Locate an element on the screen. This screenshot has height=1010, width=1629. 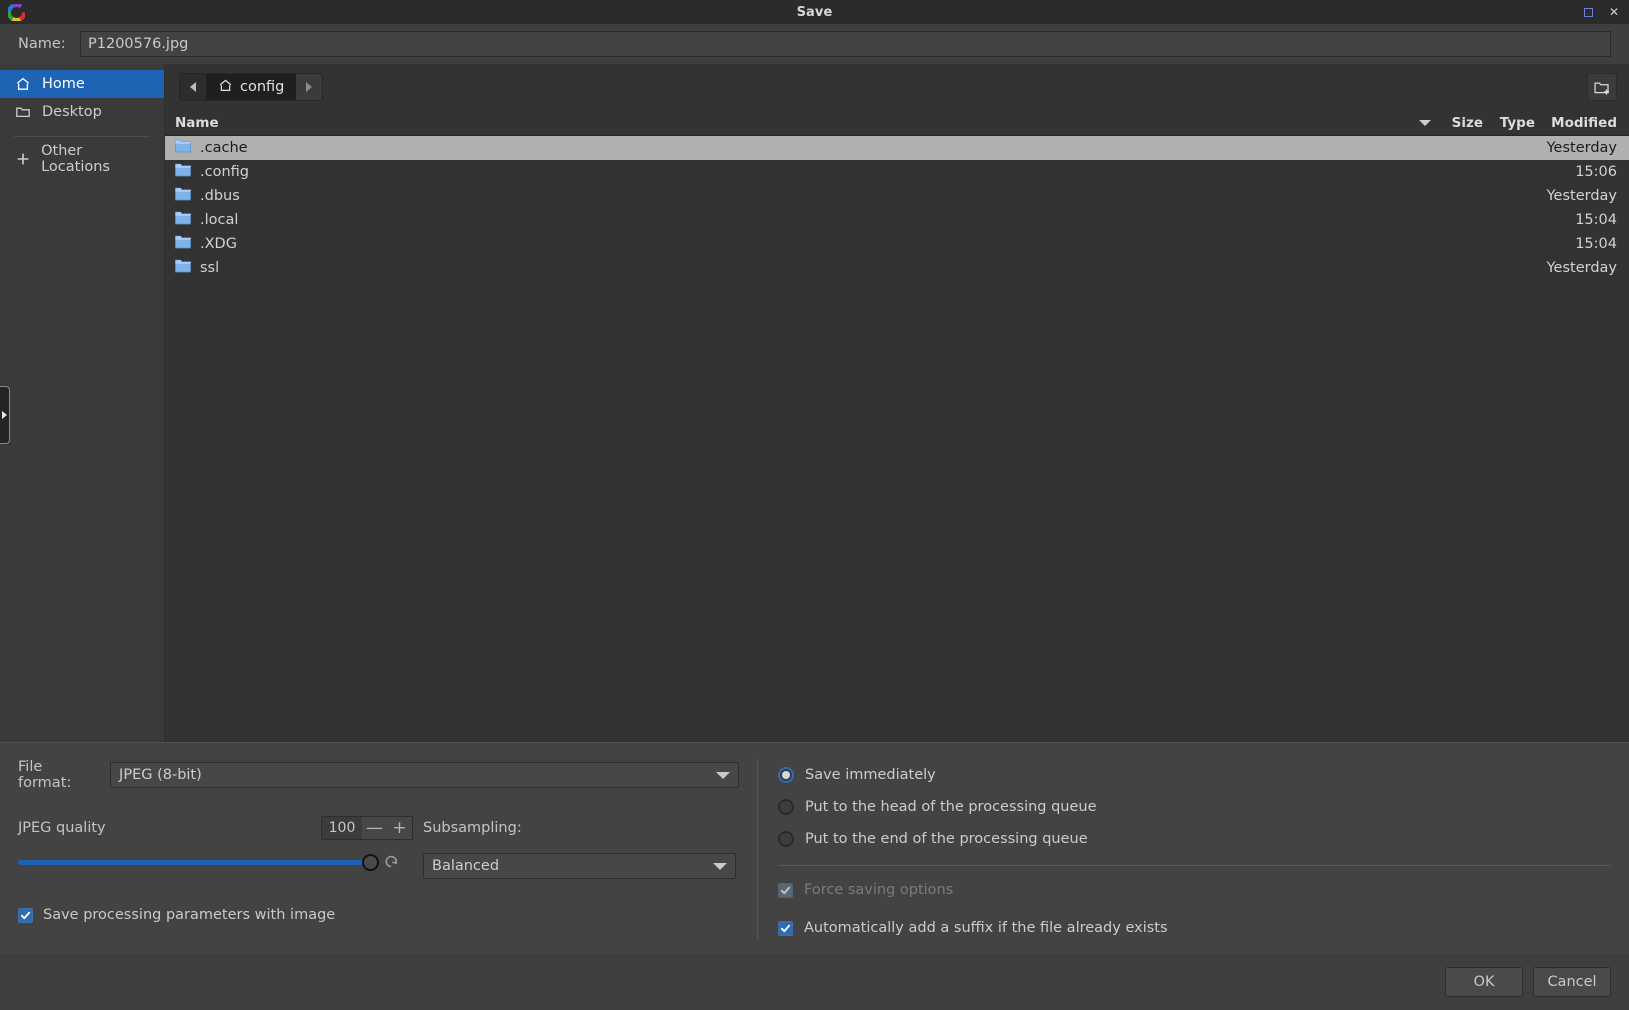
file-modified-cell: 15:06 is located at coordinates (1596, 172).